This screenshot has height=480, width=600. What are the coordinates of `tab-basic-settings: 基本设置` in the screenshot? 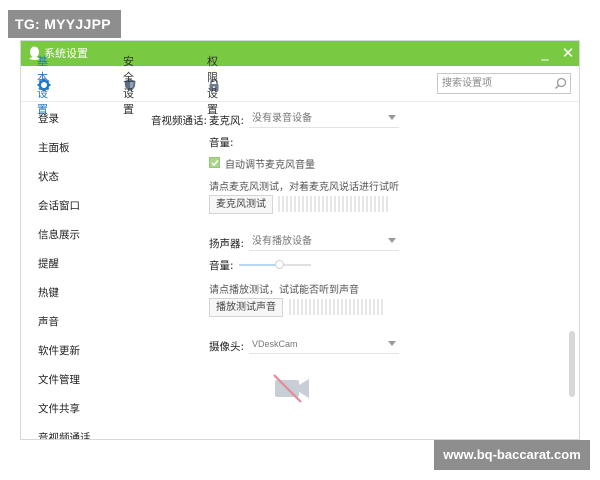 It's located at (47, 85).